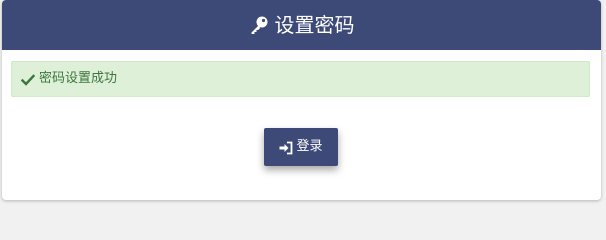  What do you see at coordinates (78, 78) in the screenshot?
I see `alert-message: 密码设置成功` at bounding box center [78, 78].